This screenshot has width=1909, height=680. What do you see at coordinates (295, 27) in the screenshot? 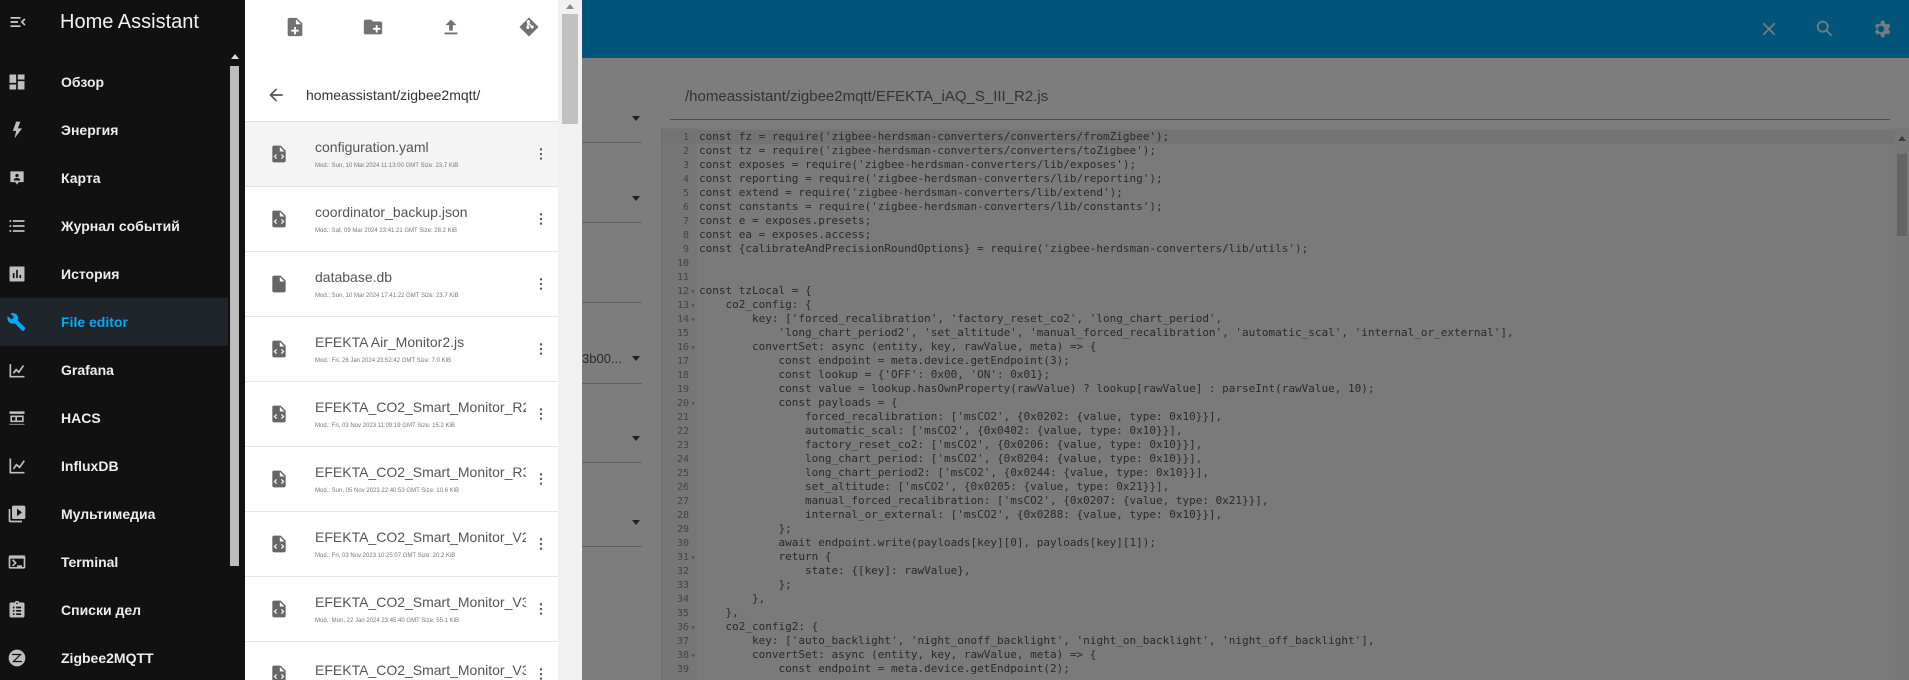
I see `new-file-icon` at bounding box center [295, 27].